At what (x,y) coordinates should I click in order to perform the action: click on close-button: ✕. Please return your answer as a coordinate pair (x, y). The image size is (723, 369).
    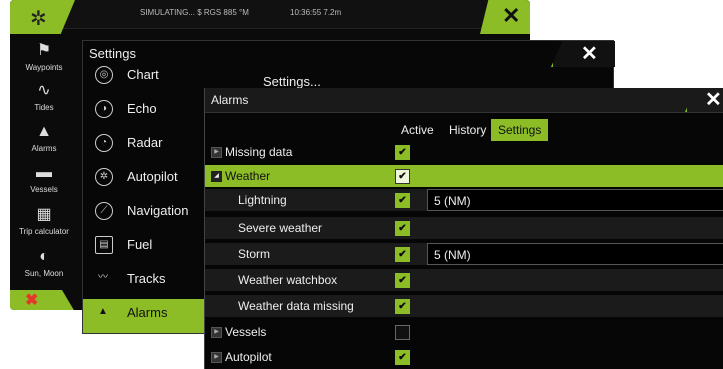
    Looking at the image, I should click on (505, 17).